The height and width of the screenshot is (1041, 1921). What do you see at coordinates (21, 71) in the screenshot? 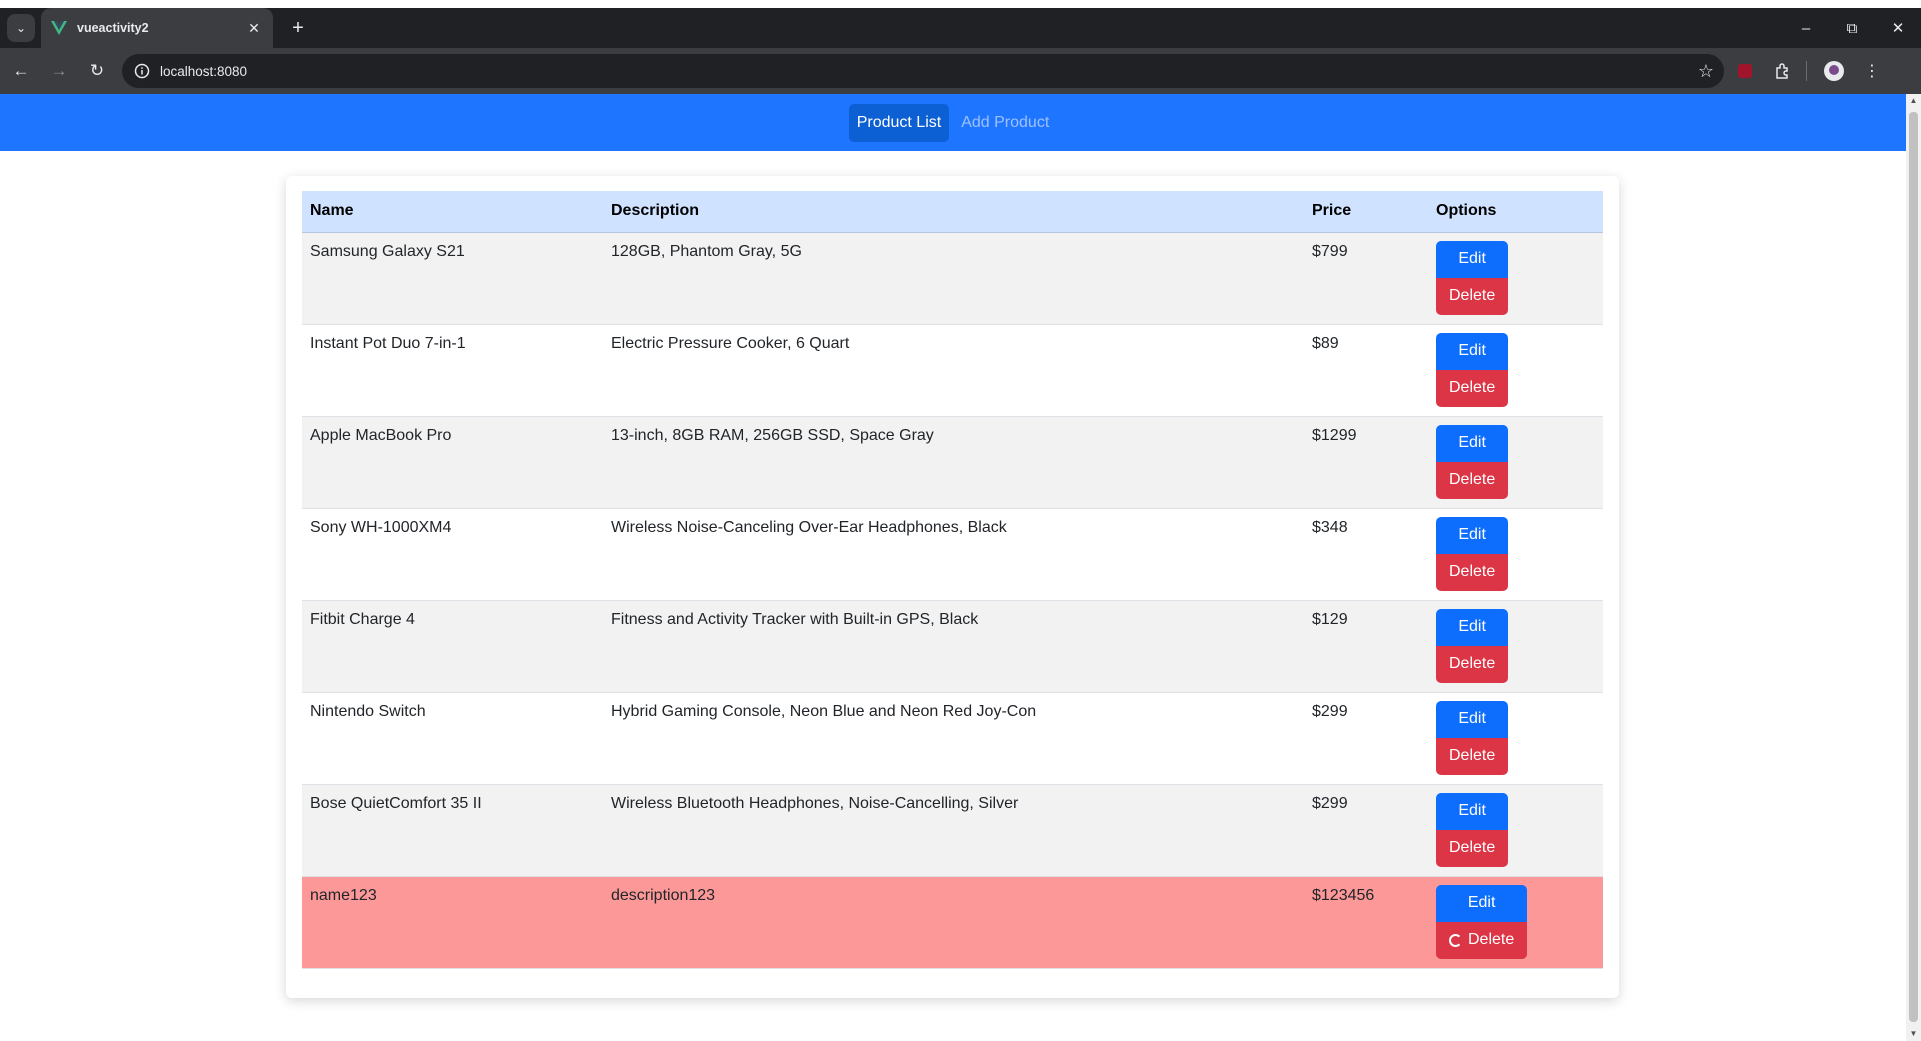
I see `back-icon: ←` at bounding box center [21, 71].